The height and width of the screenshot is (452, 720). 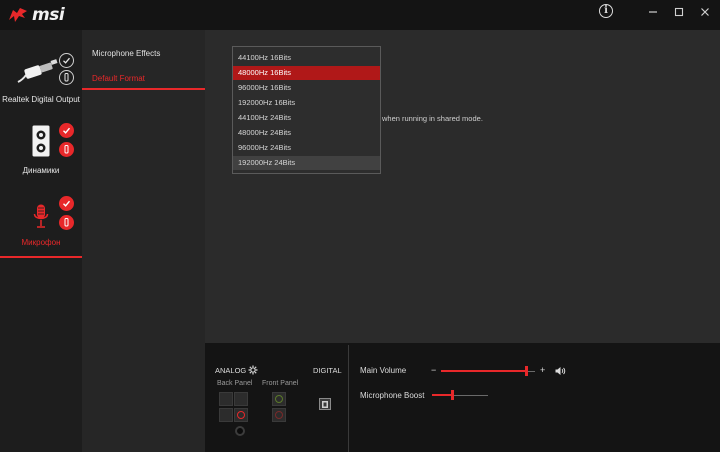 What do you see at coordinates (360, 15) in the screenshot?
I see `title-bar: msi i` at bounding box center [360, 15].